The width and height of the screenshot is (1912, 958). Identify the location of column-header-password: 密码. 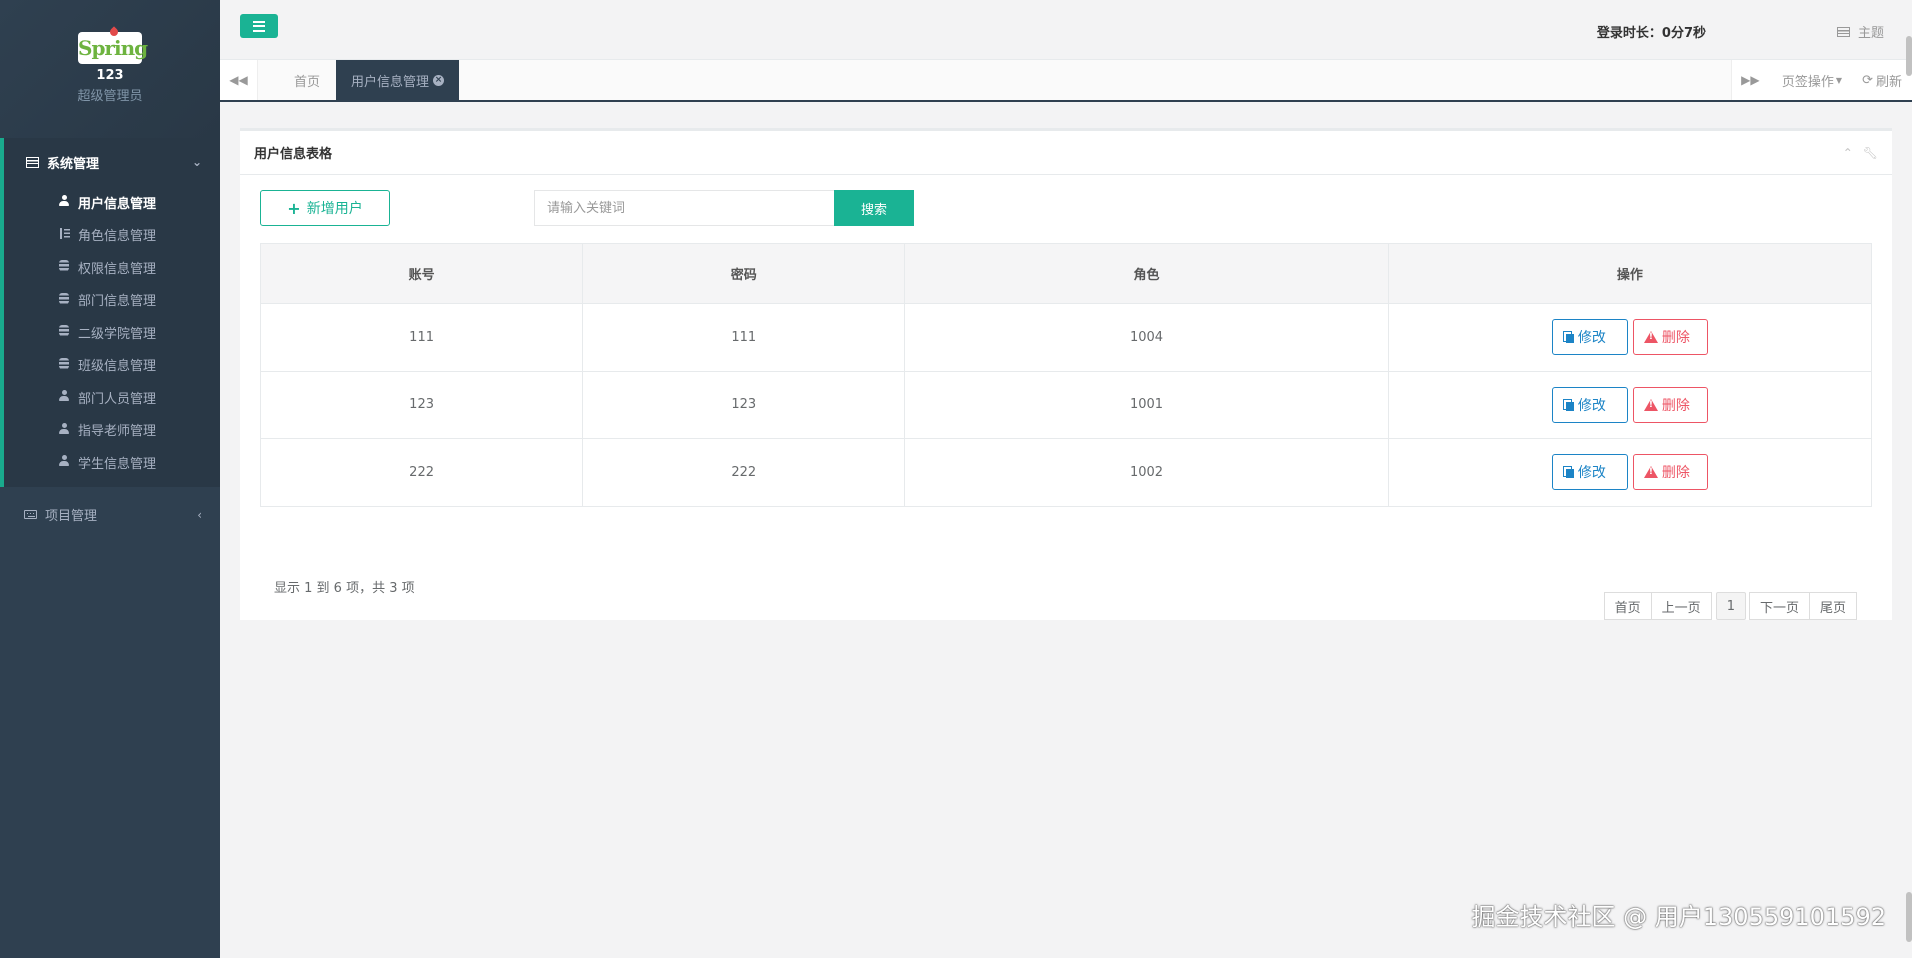
(744, 273).